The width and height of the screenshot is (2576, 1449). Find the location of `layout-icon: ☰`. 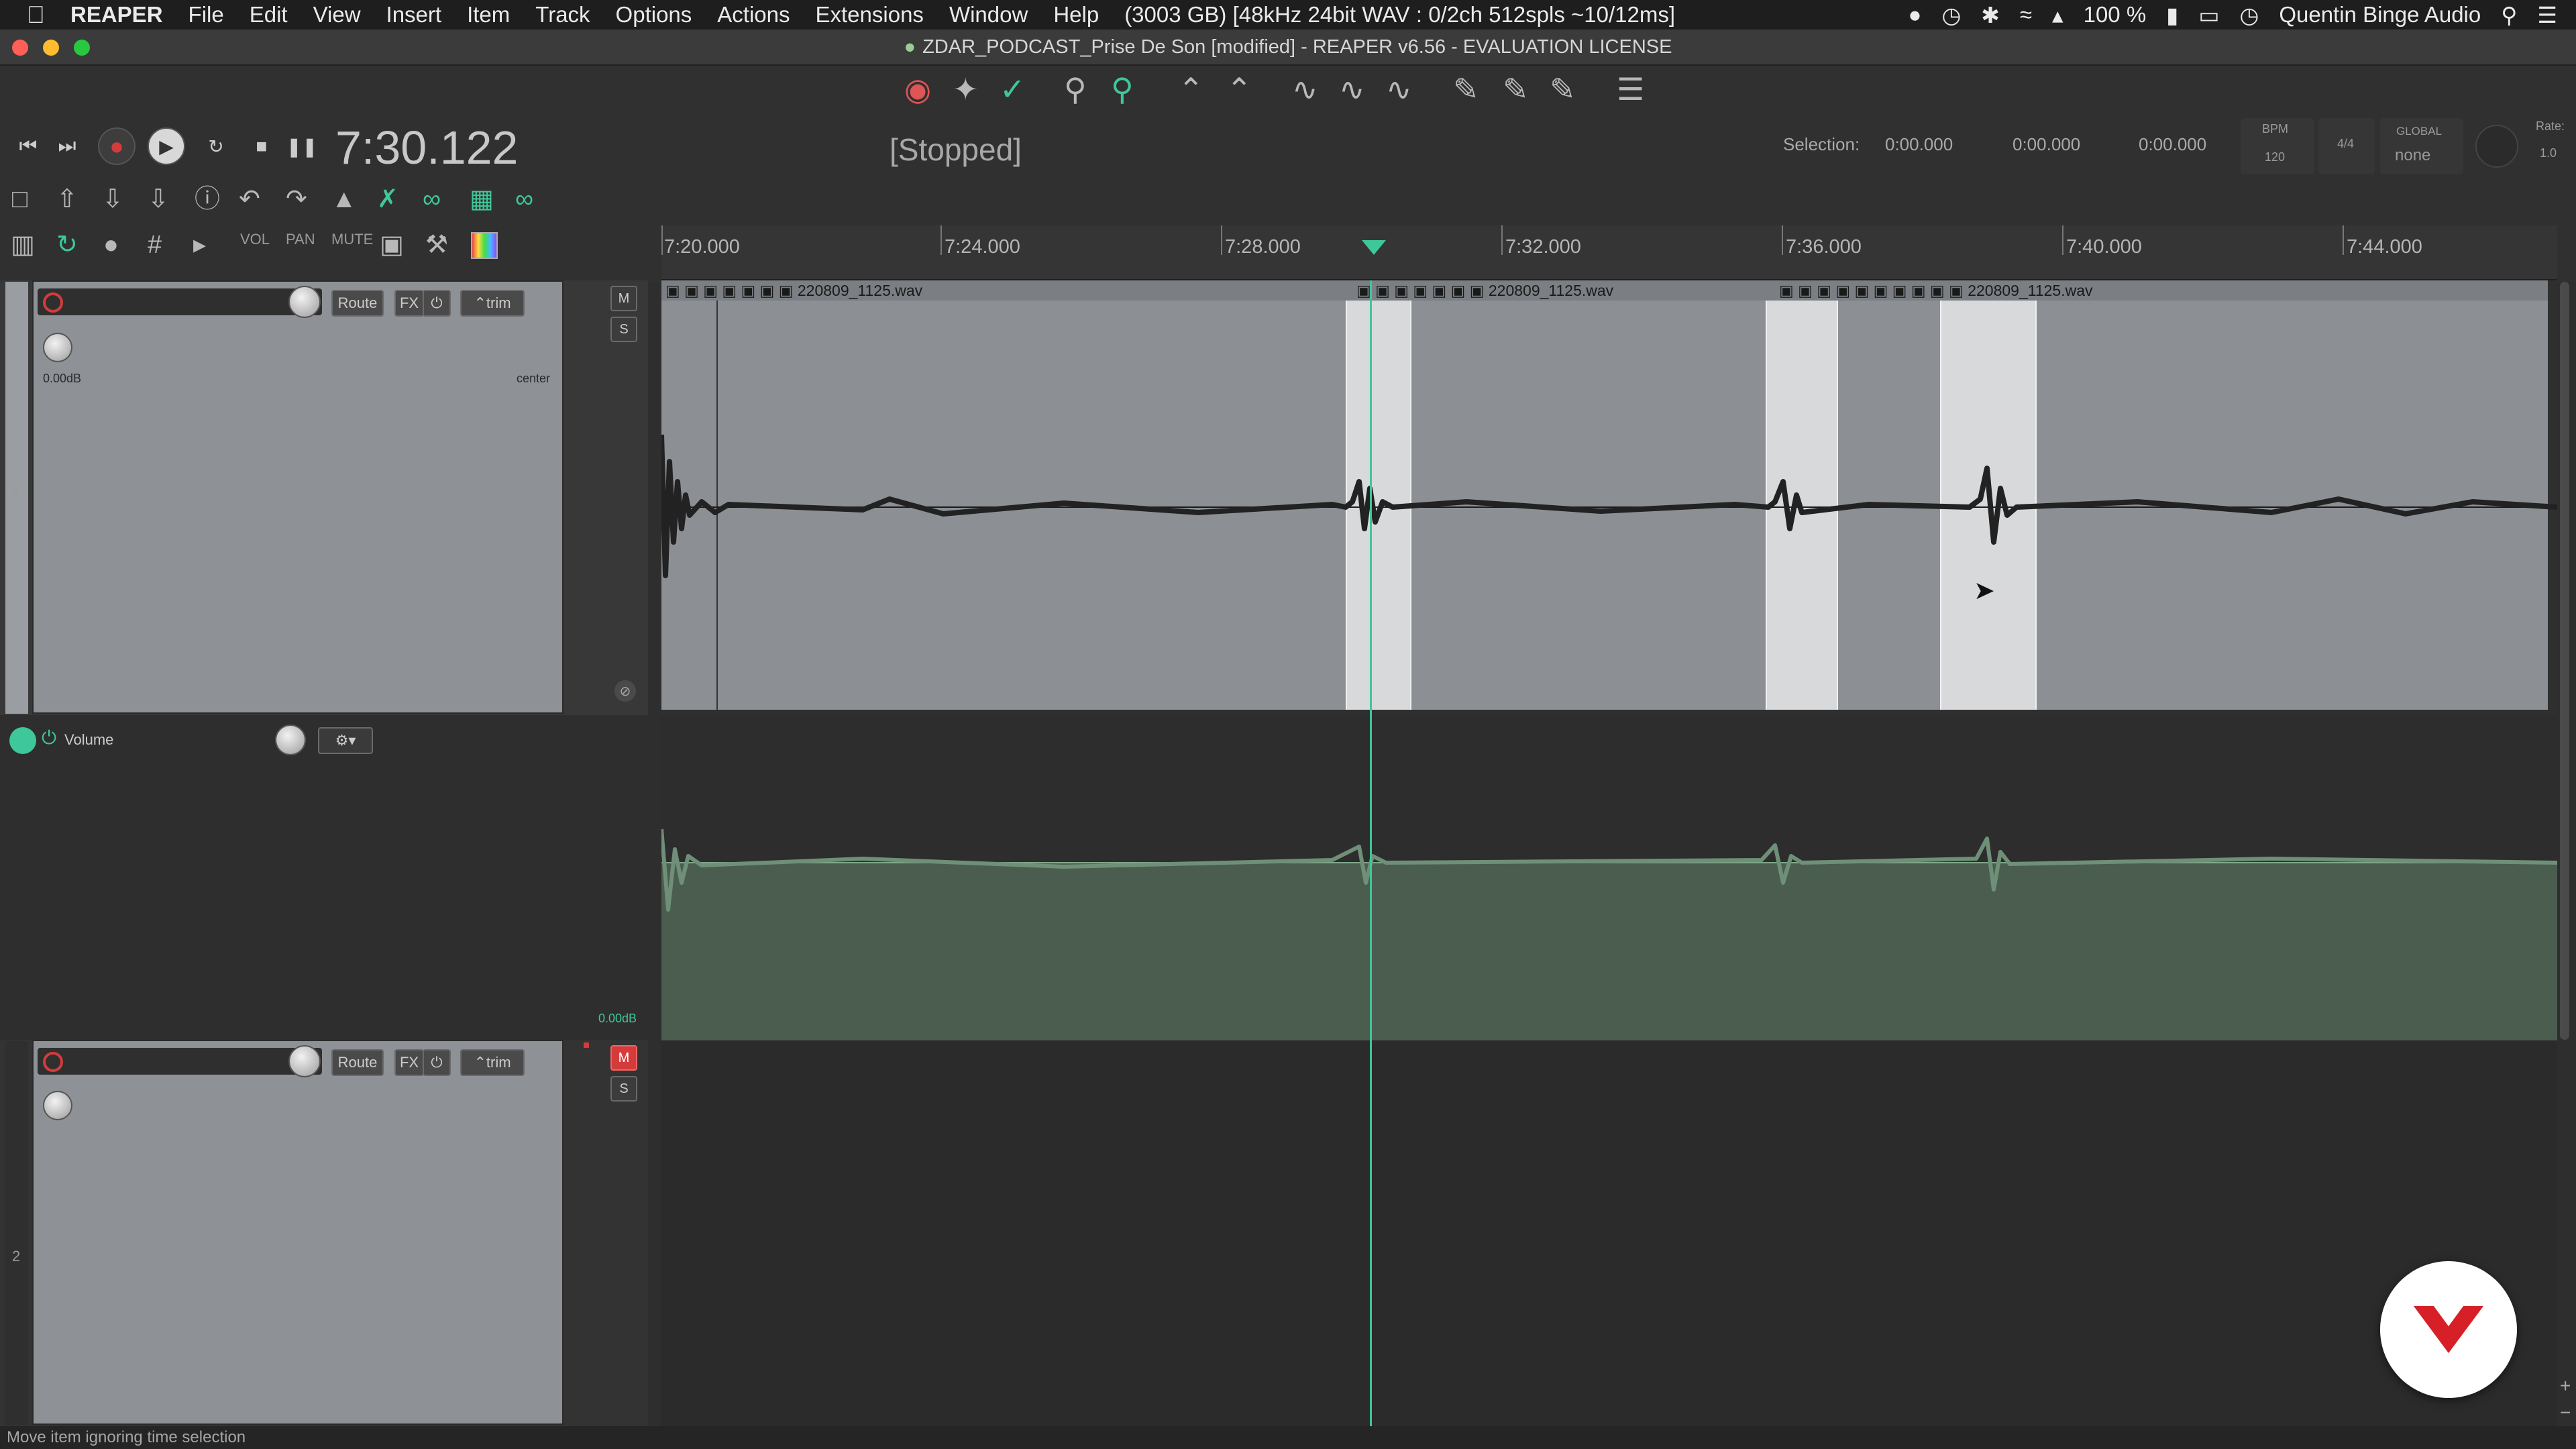

layout-icon: ☰ is located at coordinates (1630, 89).